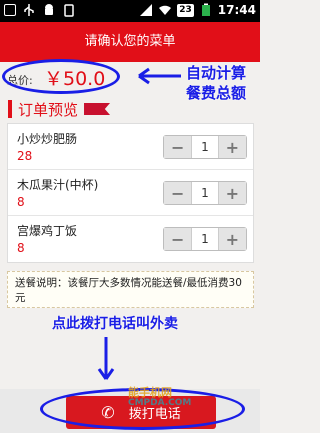 Image resolution: width=320 pixels, height=433 pixels. I want to click on annotation-meal-total: 餐费总额, so click(216, 93).